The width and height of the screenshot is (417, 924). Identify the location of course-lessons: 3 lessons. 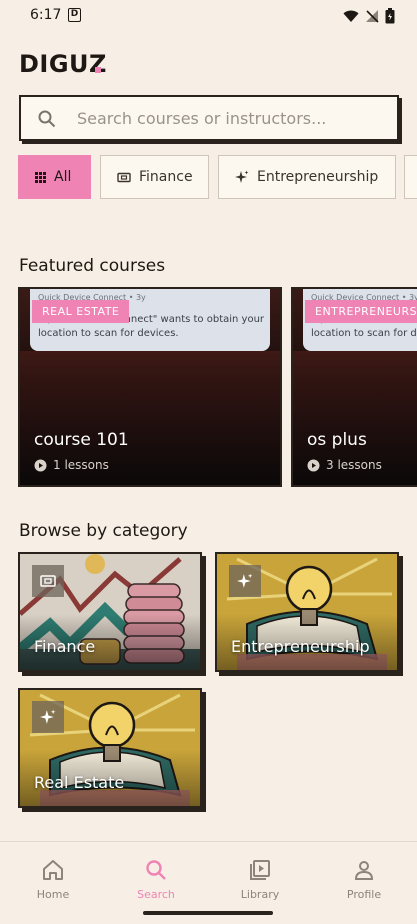
(344, 465).